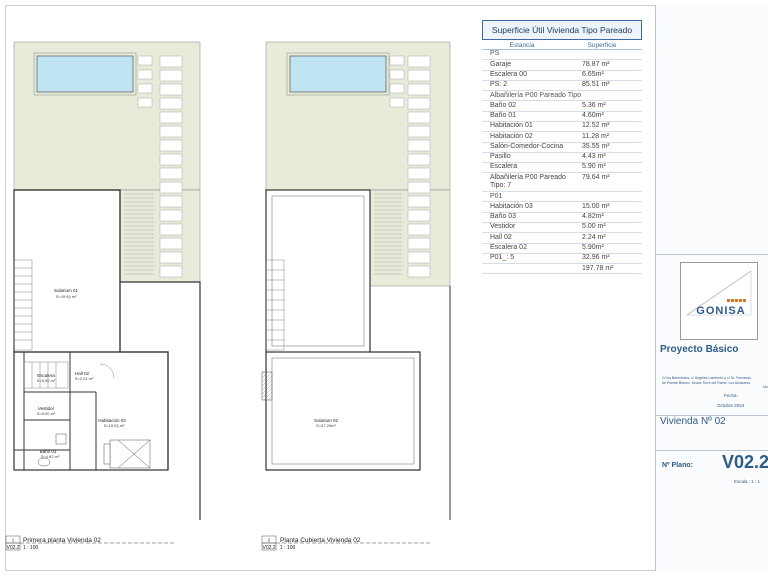 The image size is (768, 576). Describe the element at coordinates (288, 548) in the screenshot. I see `caption-2-scale: 1 : 100` at that location.